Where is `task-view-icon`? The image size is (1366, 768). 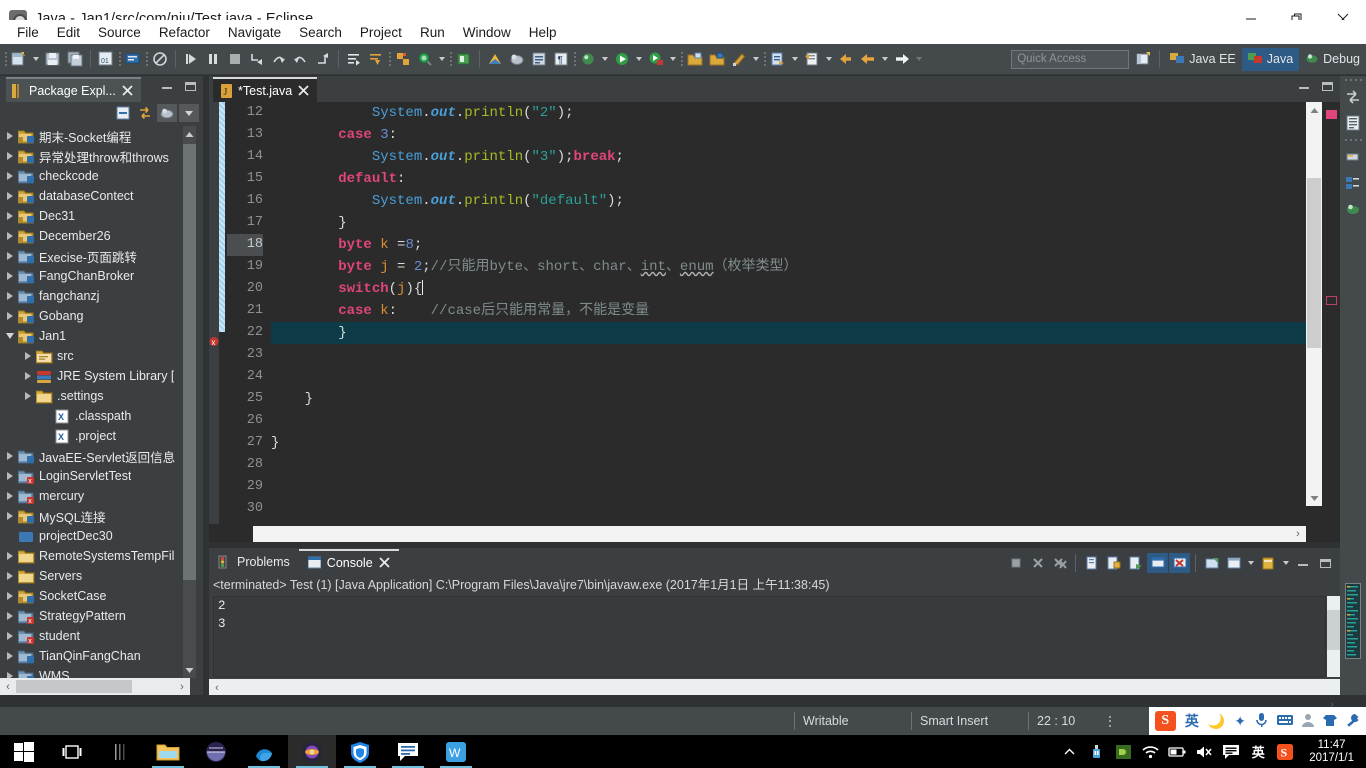
task-view-icon is located at coordinates (72, 751).